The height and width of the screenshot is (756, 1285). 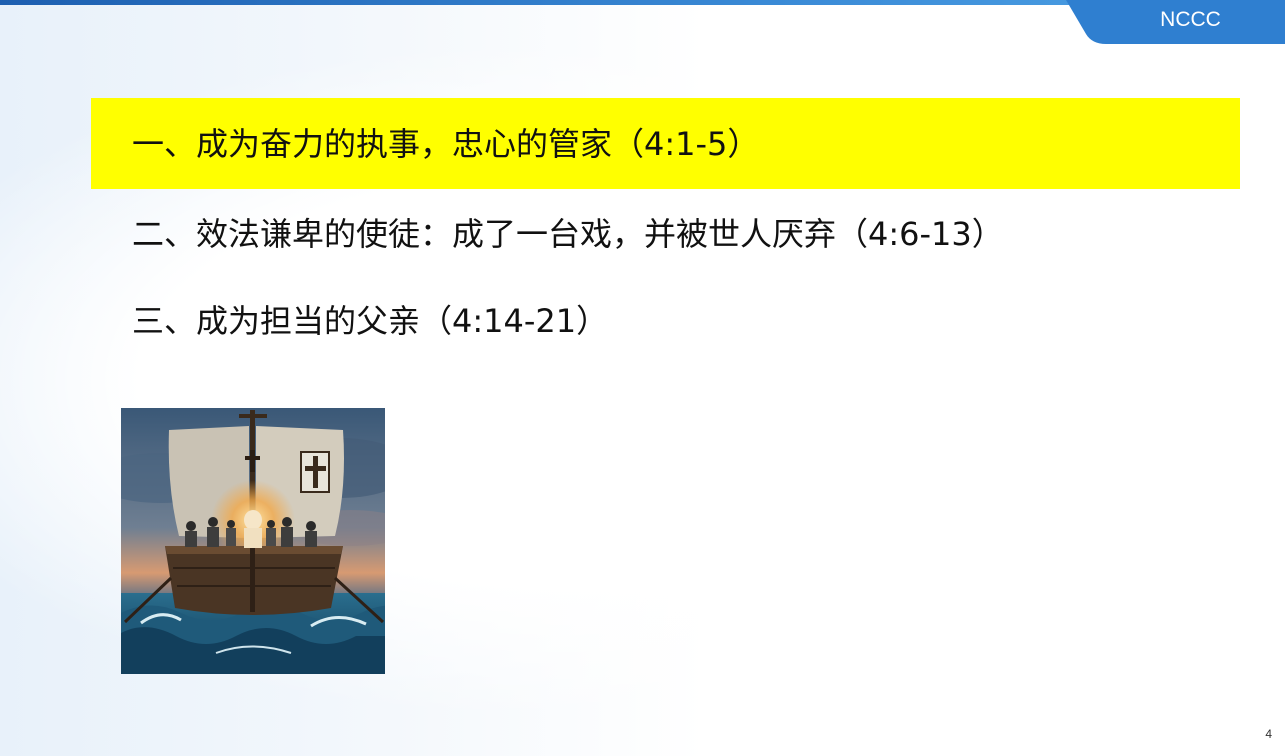 I want to click on ship-illustration, so click(x=253, y=541).